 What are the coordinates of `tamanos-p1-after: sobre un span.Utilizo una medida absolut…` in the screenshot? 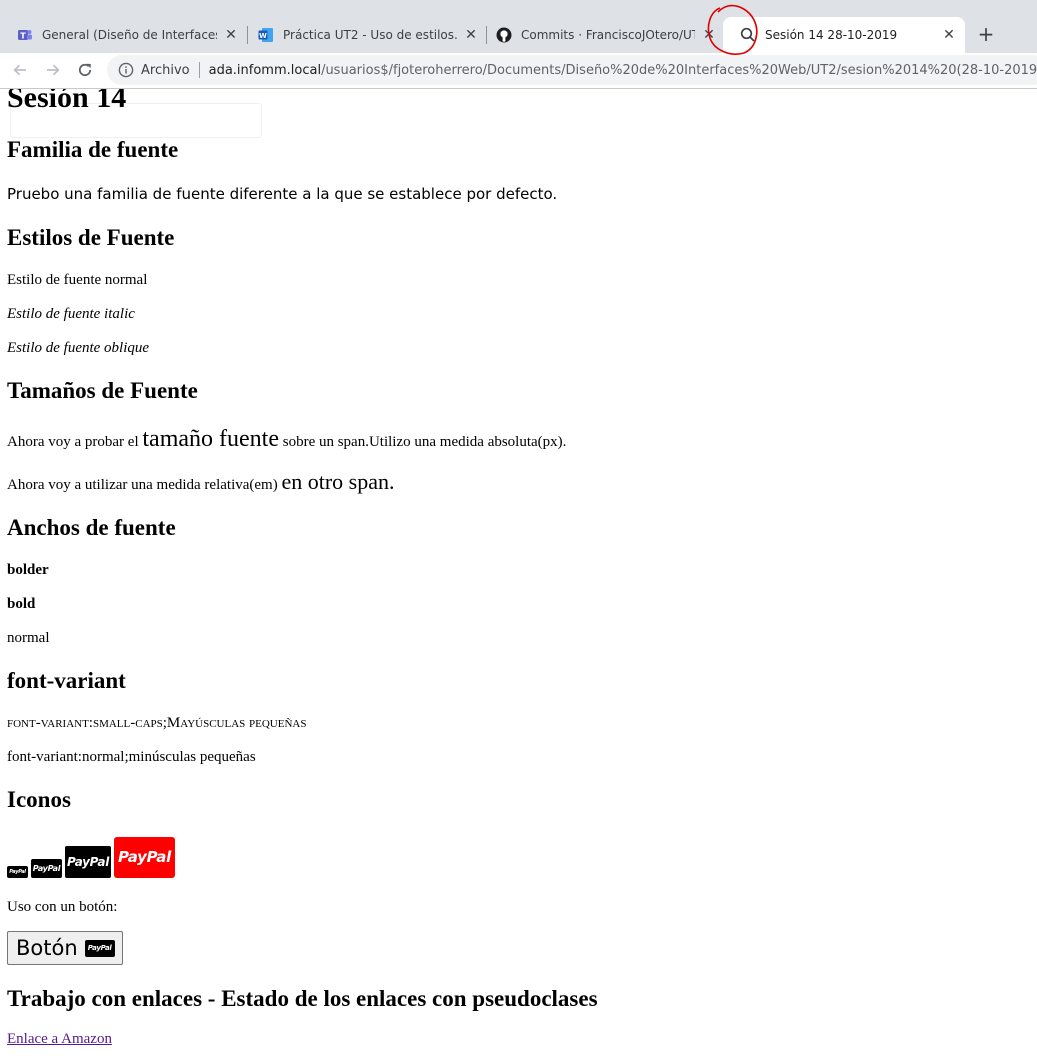 It's located at (422, 442).